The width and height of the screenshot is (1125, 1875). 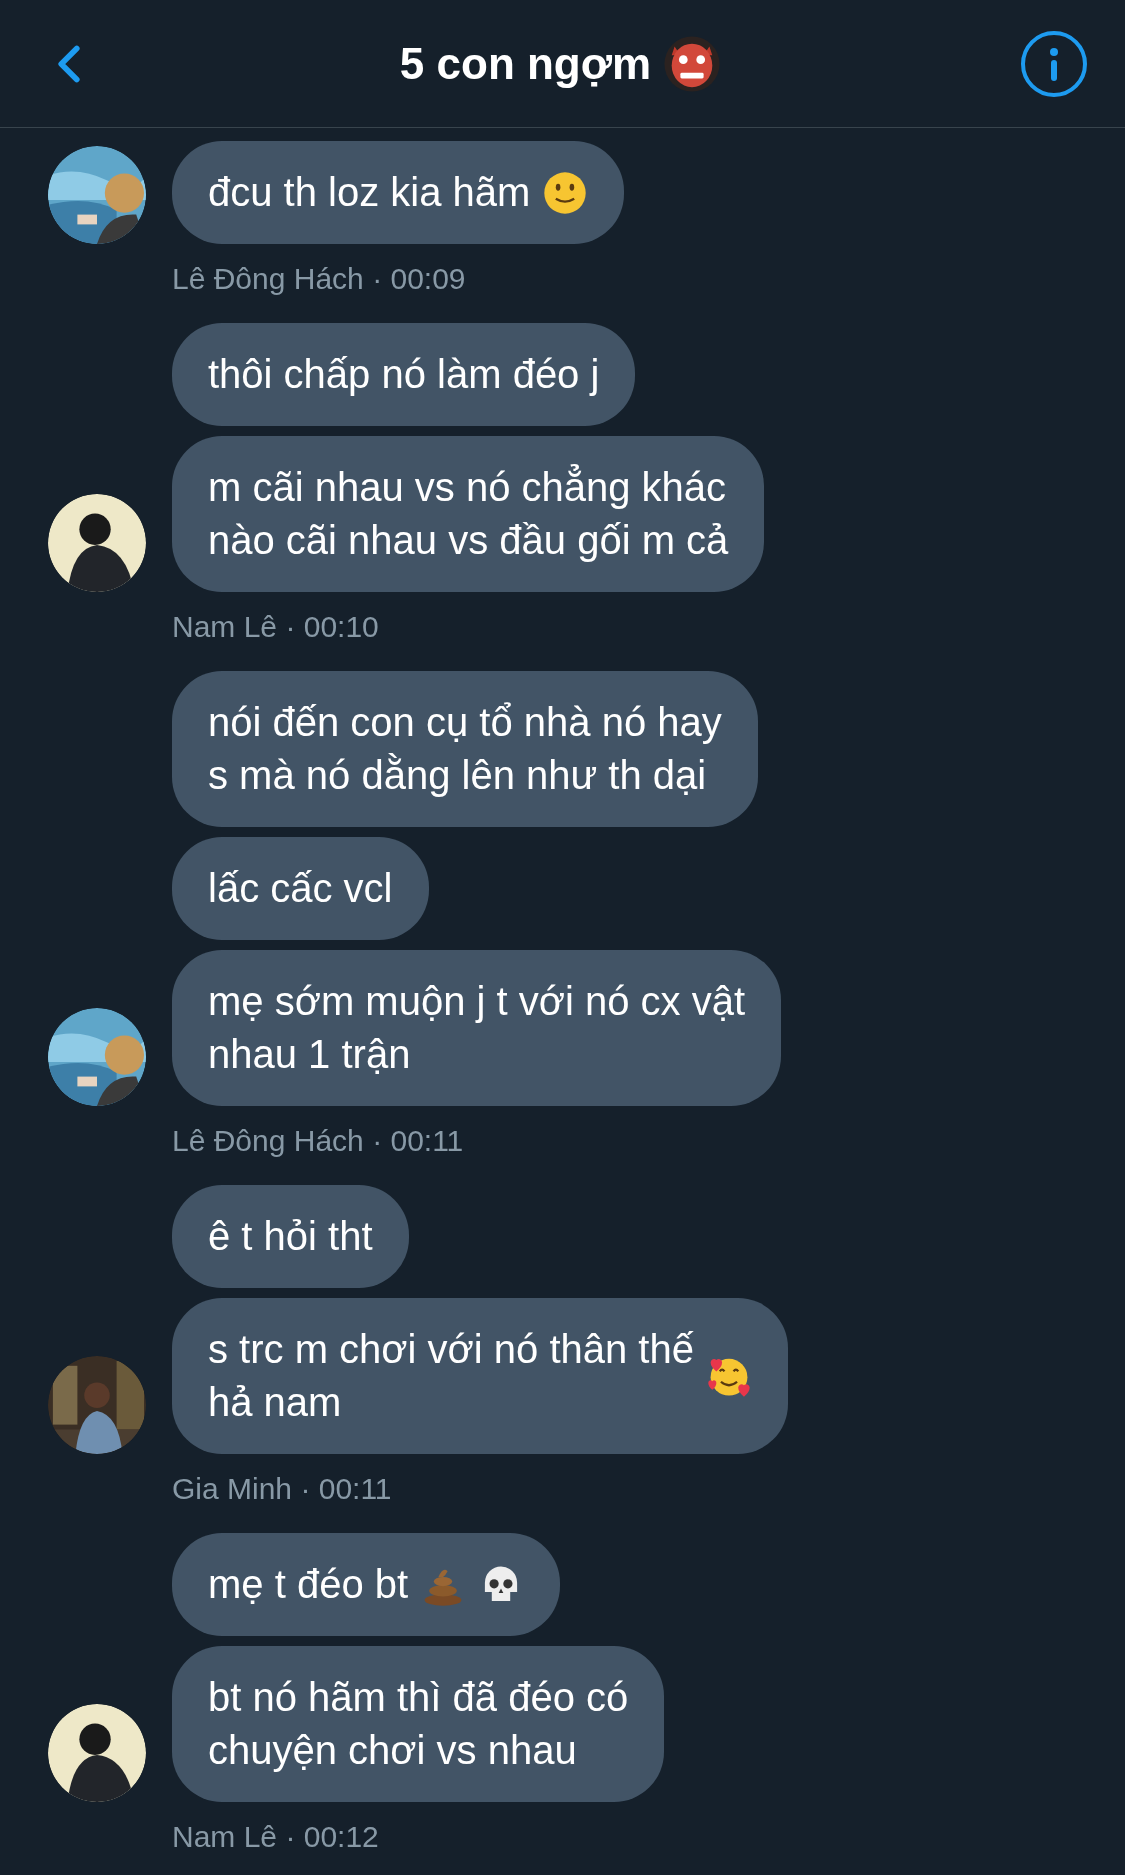 What do you see at coordinates (525, 63) in the screenshot?
I see `conversation-title: 5 con ngợm` at bounding box center [525, 63].